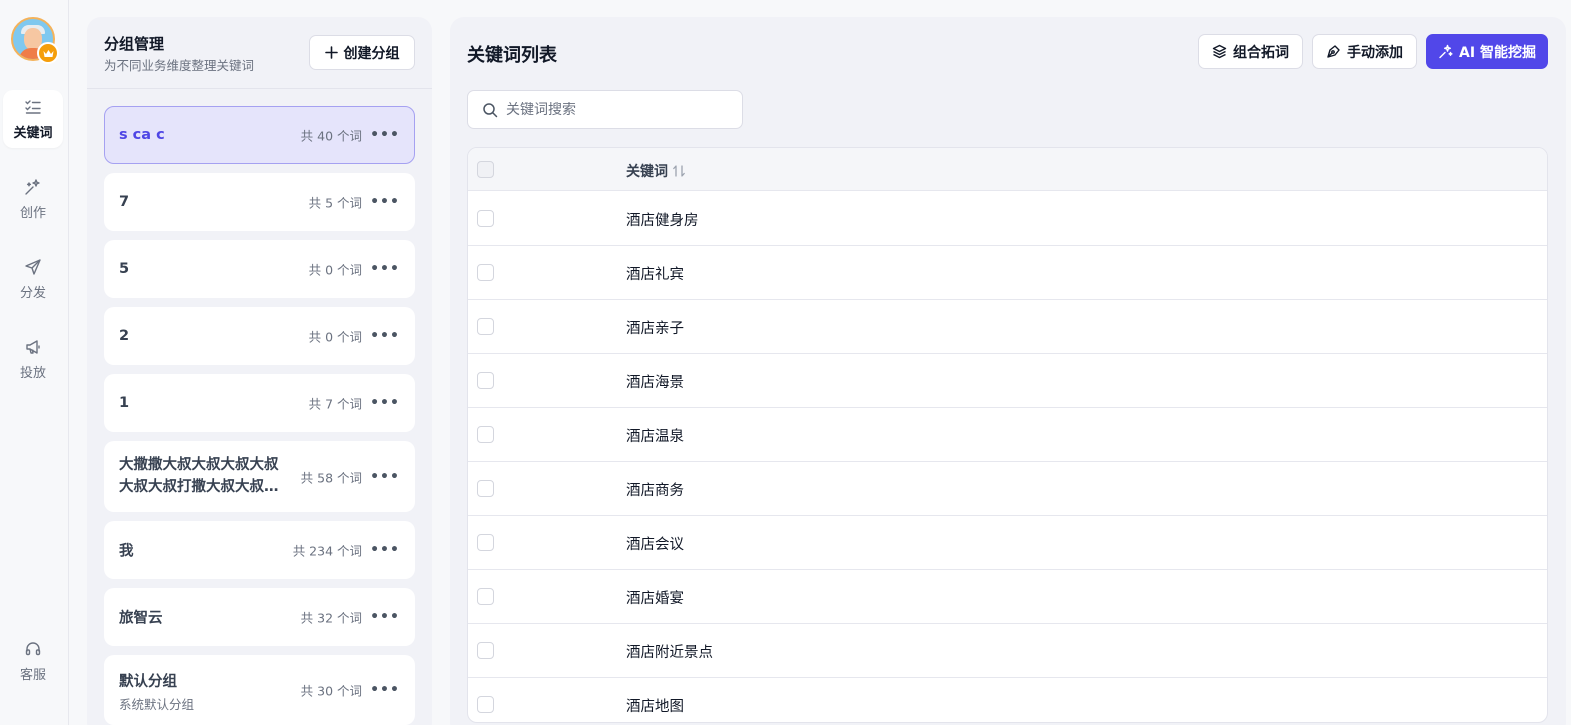  What do you see at coordinates (126, 551) in the screenshot?
I see `group-name: 我` at bounding box center [126, 551].